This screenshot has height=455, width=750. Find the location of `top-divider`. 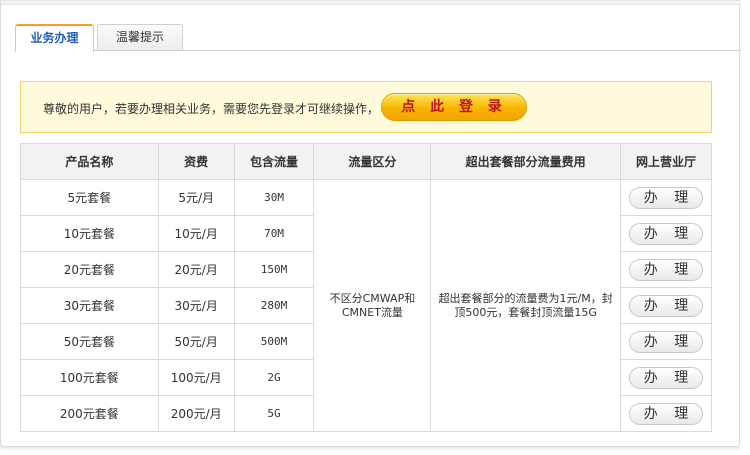

top-divider is located at coordinates (371, 3).